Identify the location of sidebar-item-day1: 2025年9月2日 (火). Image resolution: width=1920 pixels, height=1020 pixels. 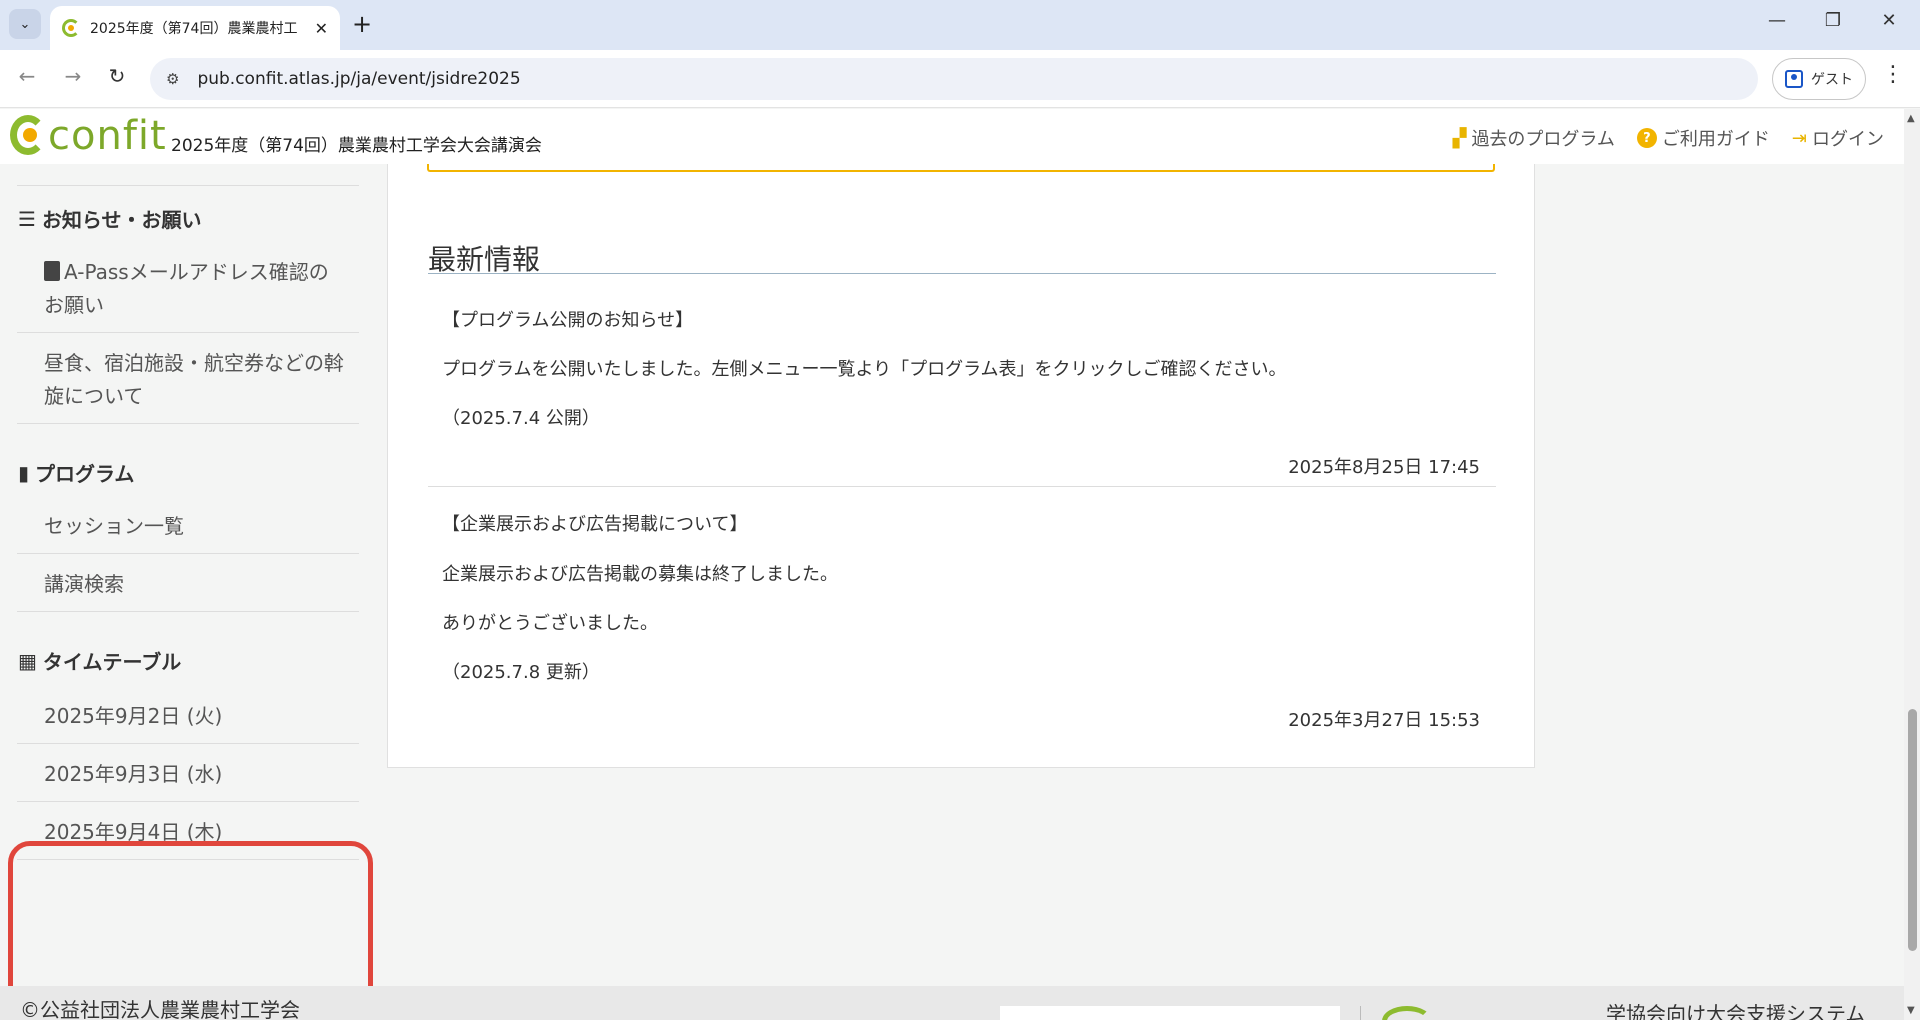
(194, 716).